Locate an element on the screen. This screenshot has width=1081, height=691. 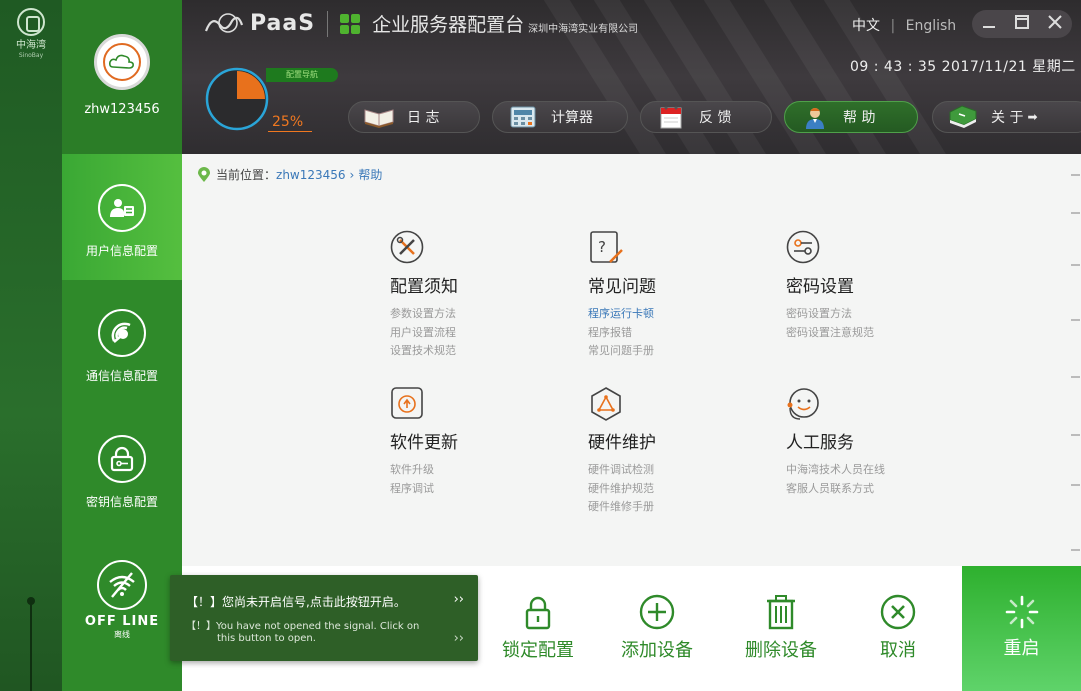
support-agent-icon is located at coordinates (814, 117).